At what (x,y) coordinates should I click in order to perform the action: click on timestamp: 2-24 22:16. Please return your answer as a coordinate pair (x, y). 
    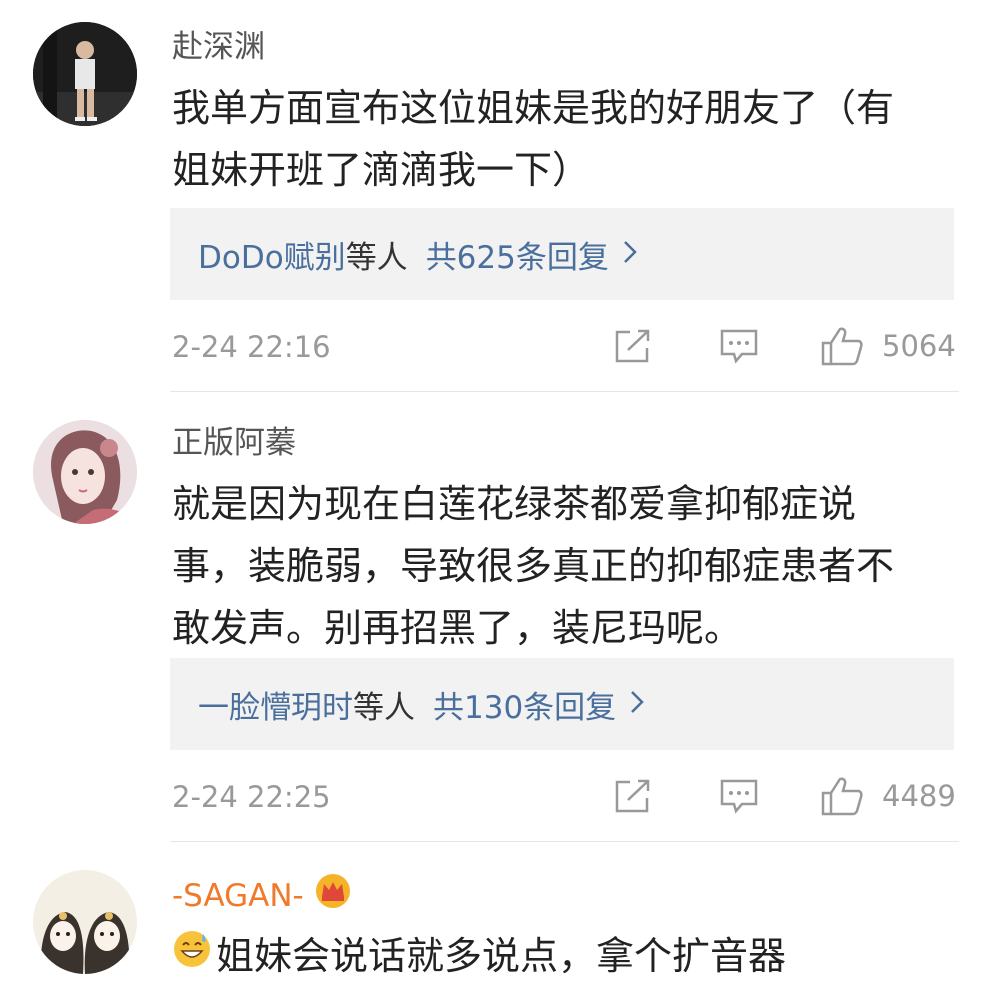
    Looking at the image, I should click on (251, 347).